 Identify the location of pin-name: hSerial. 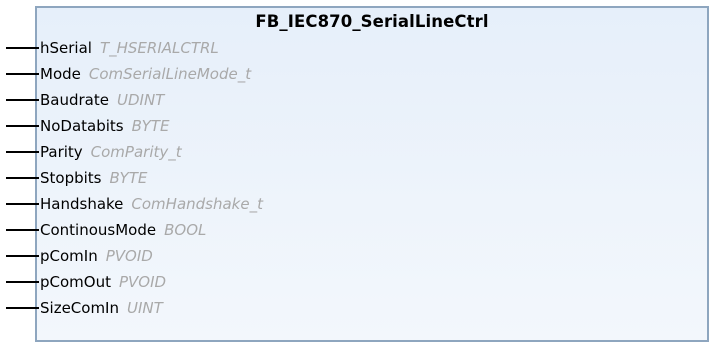
(66, 48).